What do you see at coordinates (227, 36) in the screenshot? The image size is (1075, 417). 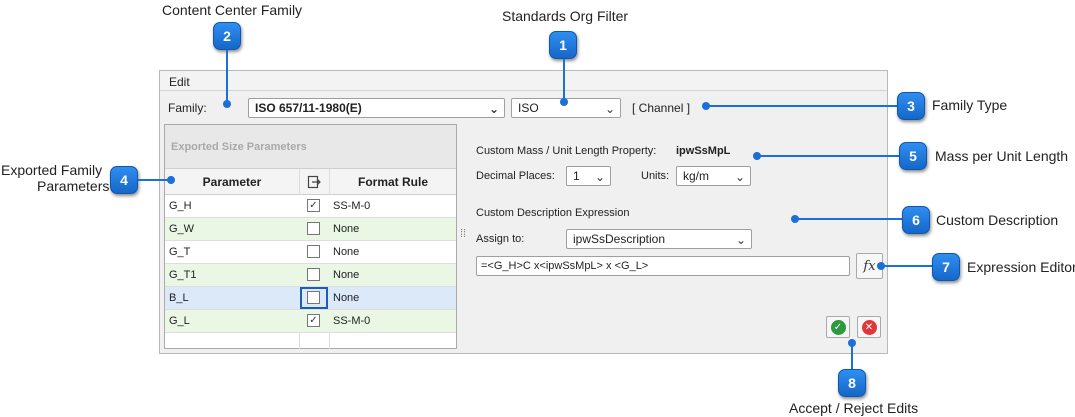 I see `callout-2-badge: 2` at bounding box center [227, 36].